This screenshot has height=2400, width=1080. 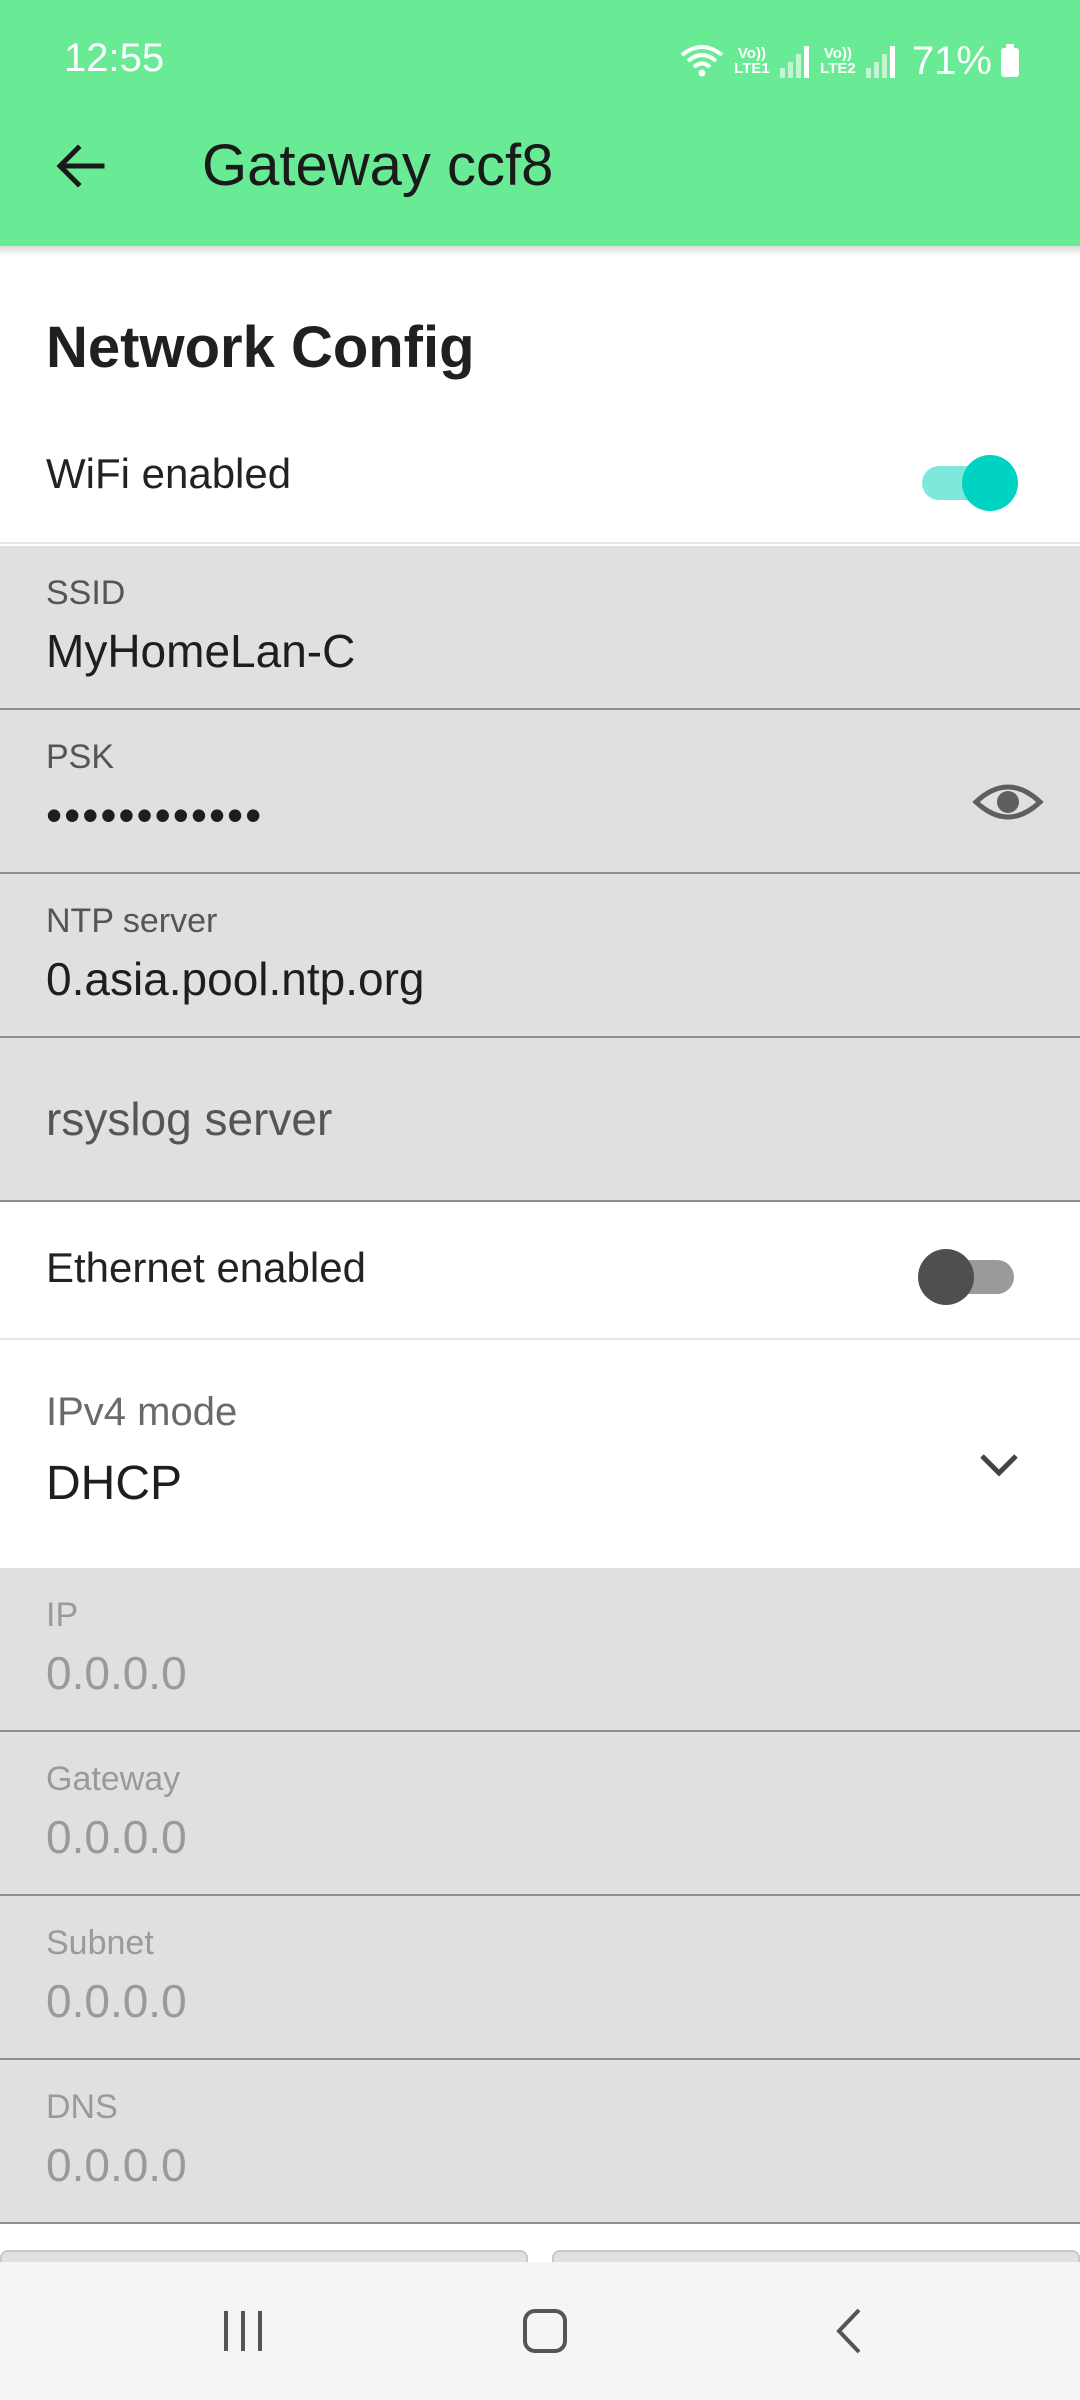 I want to click on ntp-server-field: NTP server 0.asia.pool.ntp.org, so click(x=540, y=956).